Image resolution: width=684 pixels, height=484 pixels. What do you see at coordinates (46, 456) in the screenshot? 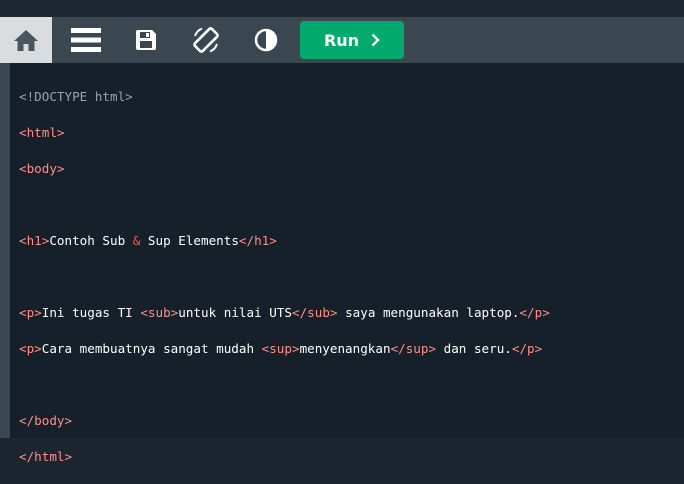
I see `tag-token: </html>` at bounding box center [46, 456].